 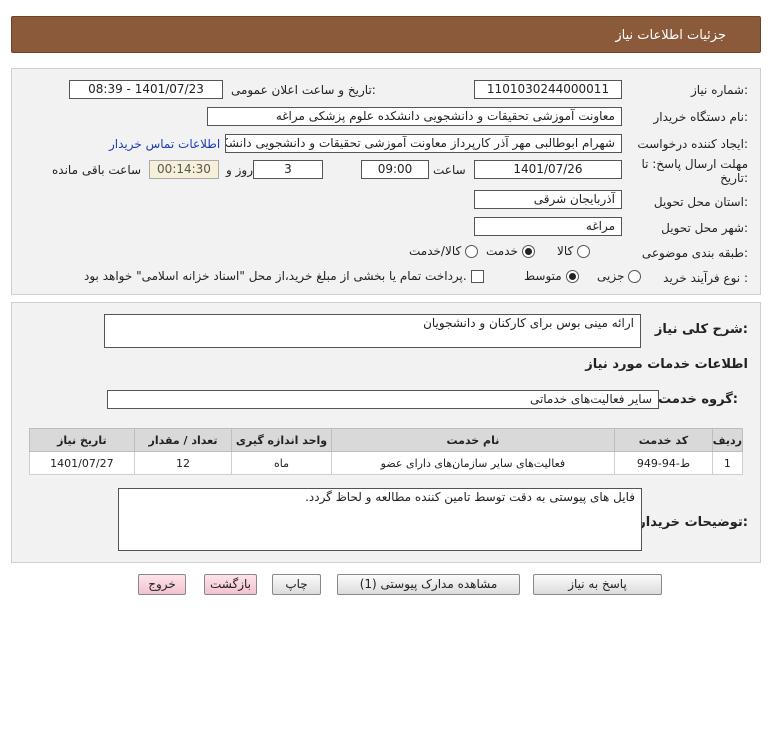 What do you see at coordinates (704, 228) in the screenshot?
I see `city-label: شهر محل تحویل:` at bounding box center [704, 228].